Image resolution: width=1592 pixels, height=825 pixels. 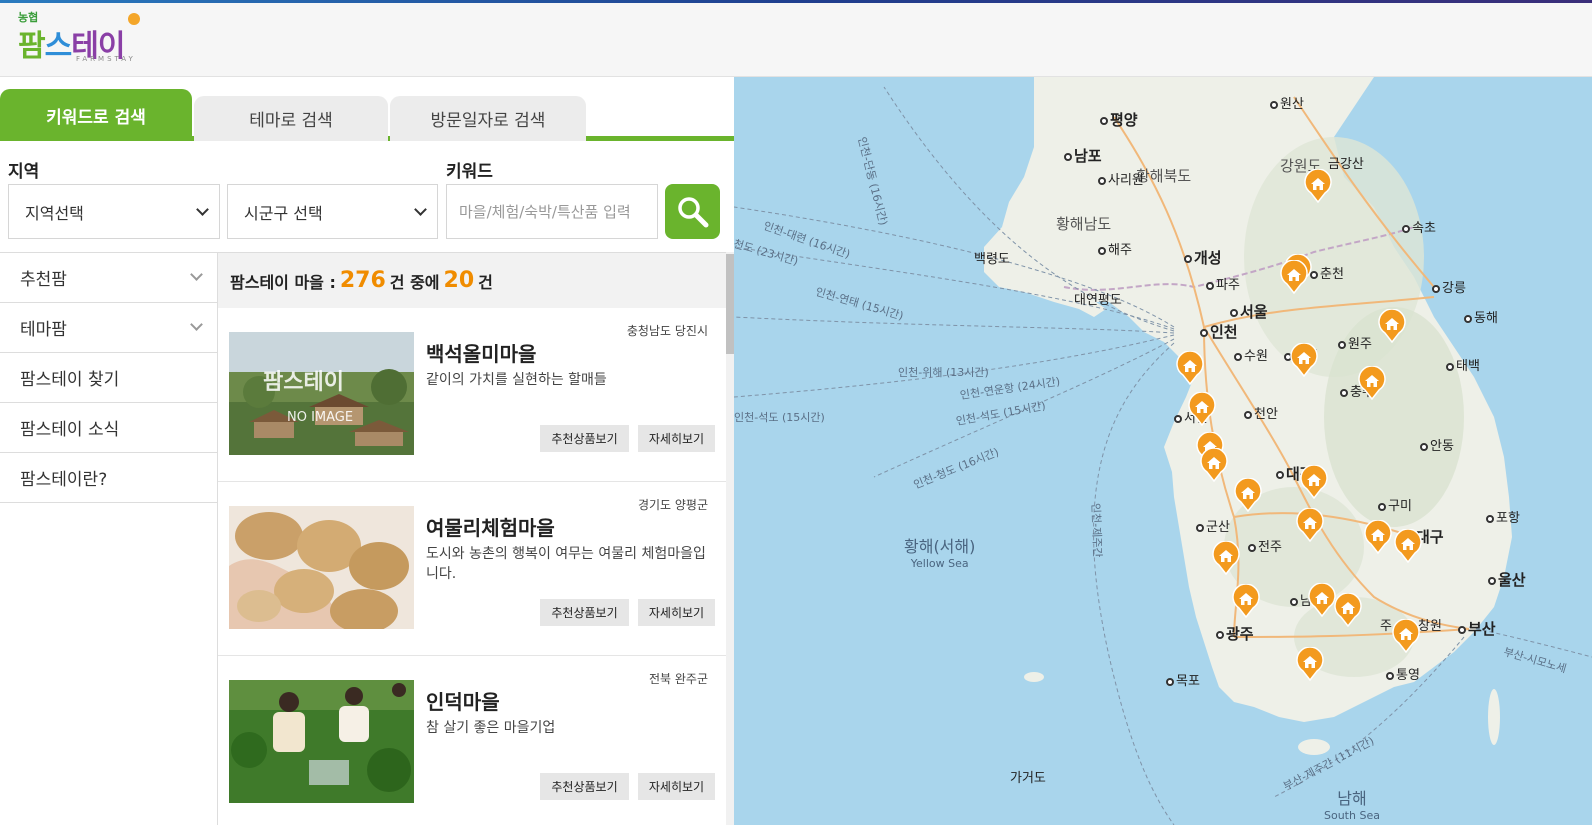 I want to click on map-city: 태백, so click(x=1463, y=364).